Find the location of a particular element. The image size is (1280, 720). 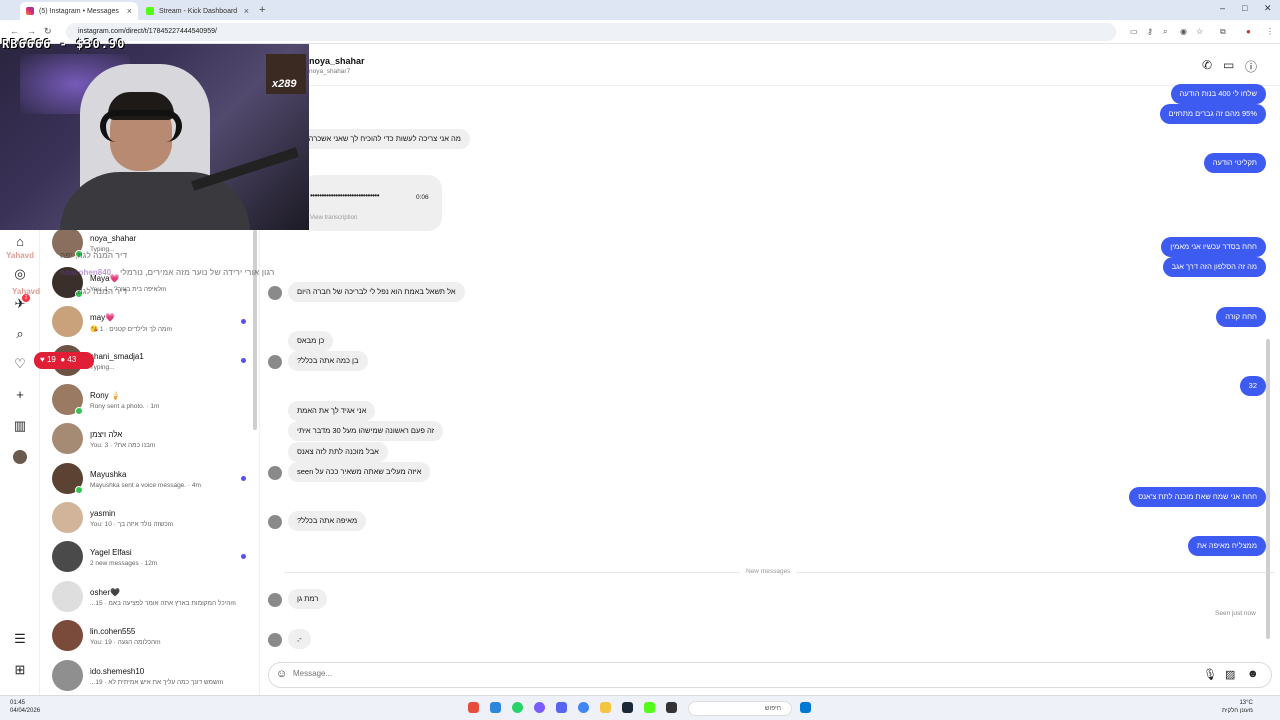

voice-duration: 0:06 is located at coordinates (422, 197).